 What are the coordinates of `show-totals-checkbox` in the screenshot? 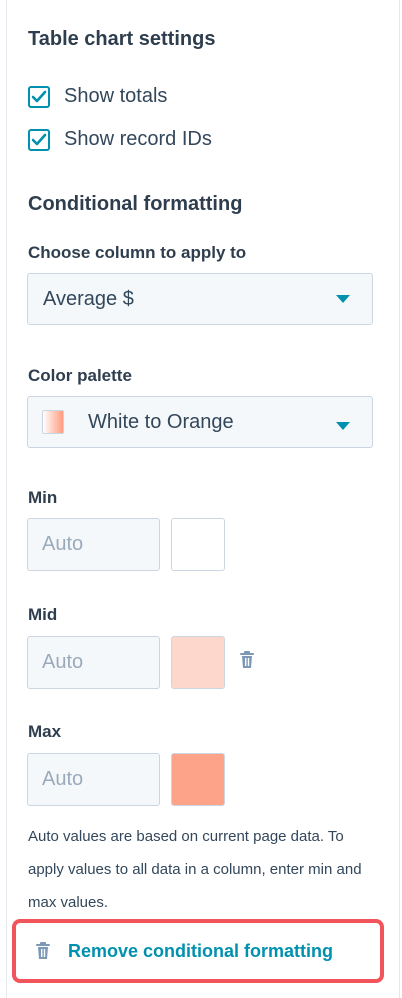 It's located at (39, 96).